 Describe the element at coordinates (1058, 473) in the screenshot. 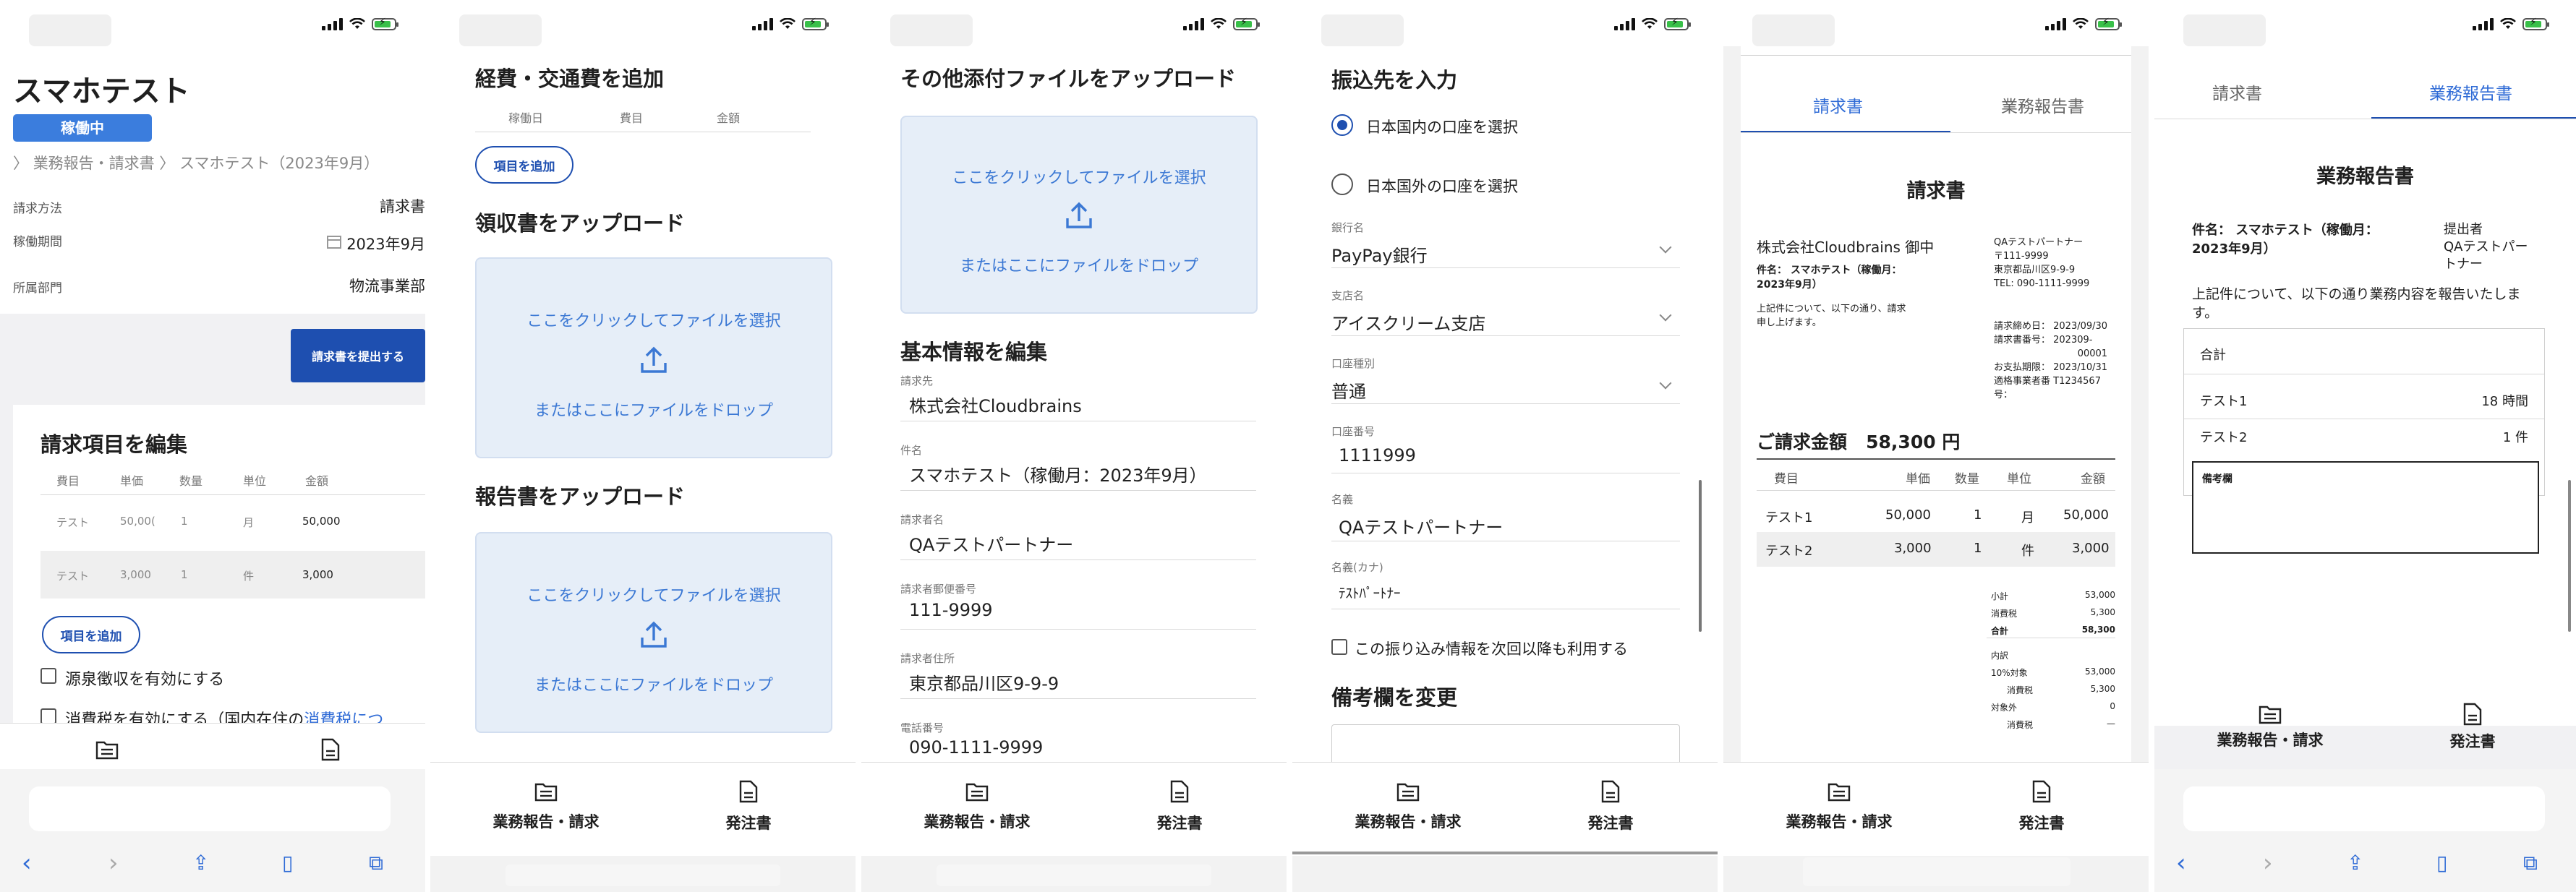

I see `subject-input: スマホテスト（稼働月：2023年9月）` at that location.